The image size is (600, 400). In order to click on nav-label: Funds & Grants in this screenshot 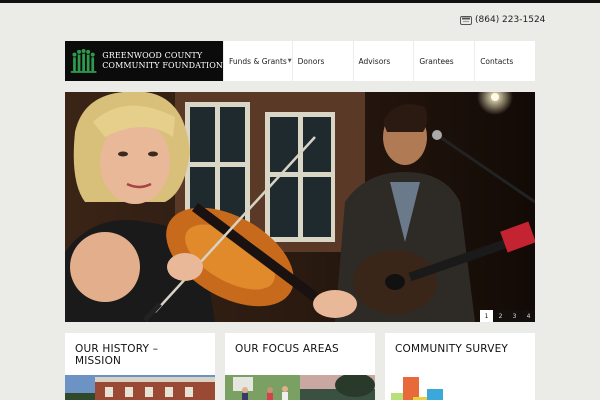, I will do `click(258, 61)`.